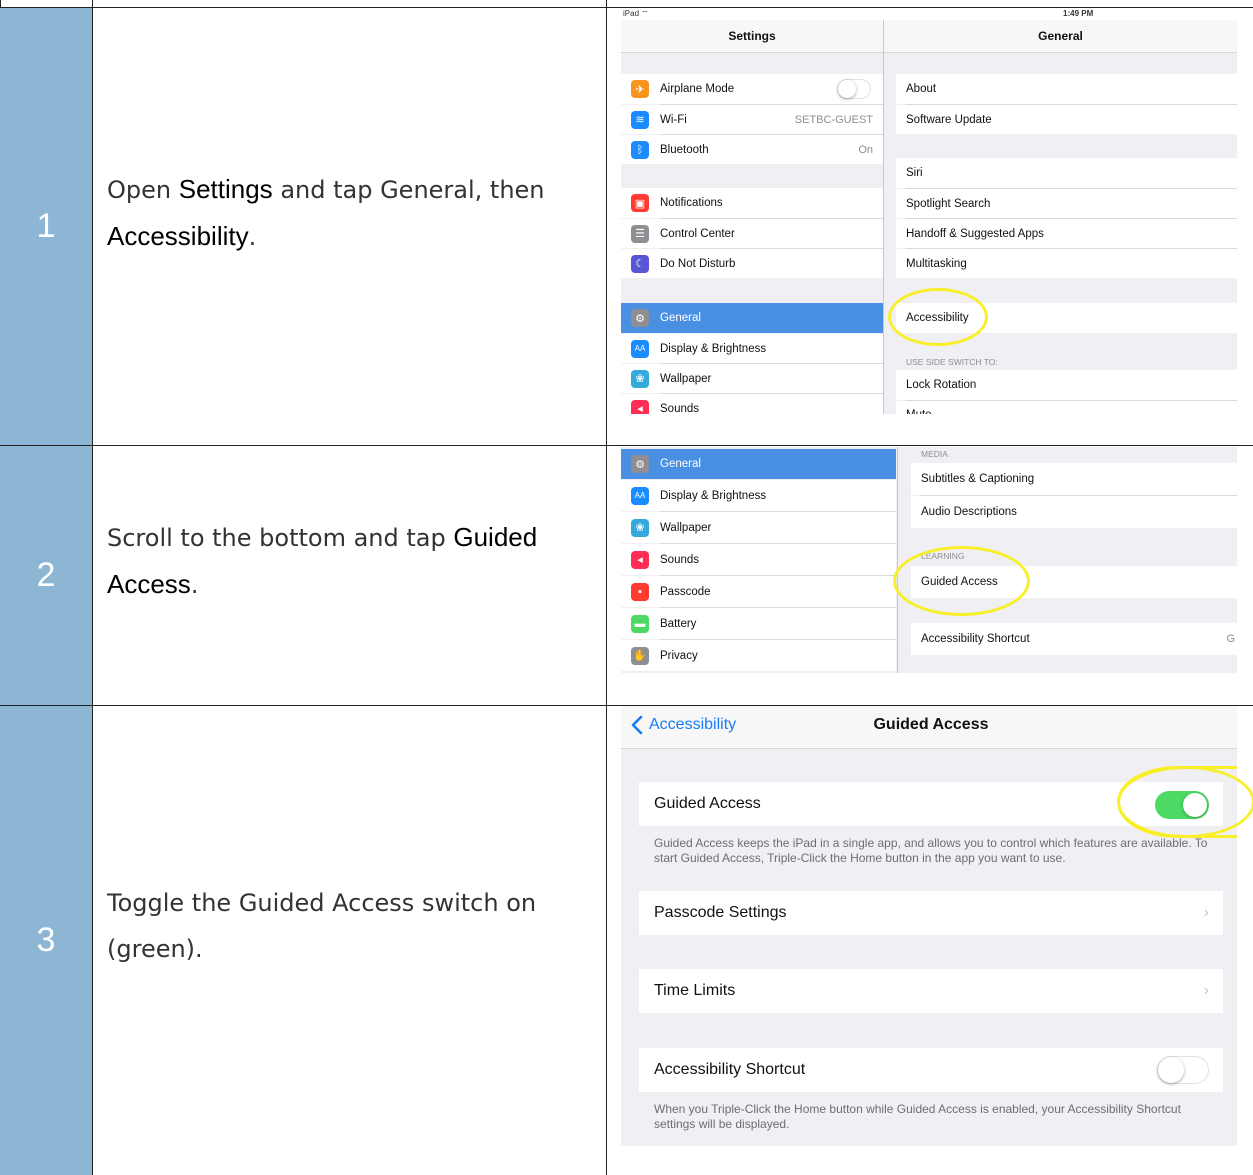 This screenshot has height=1175, width=1253. Describe the element at coordinates (1066, 173) in the screenshot. I see `general-item-siri: Siri` at that location.